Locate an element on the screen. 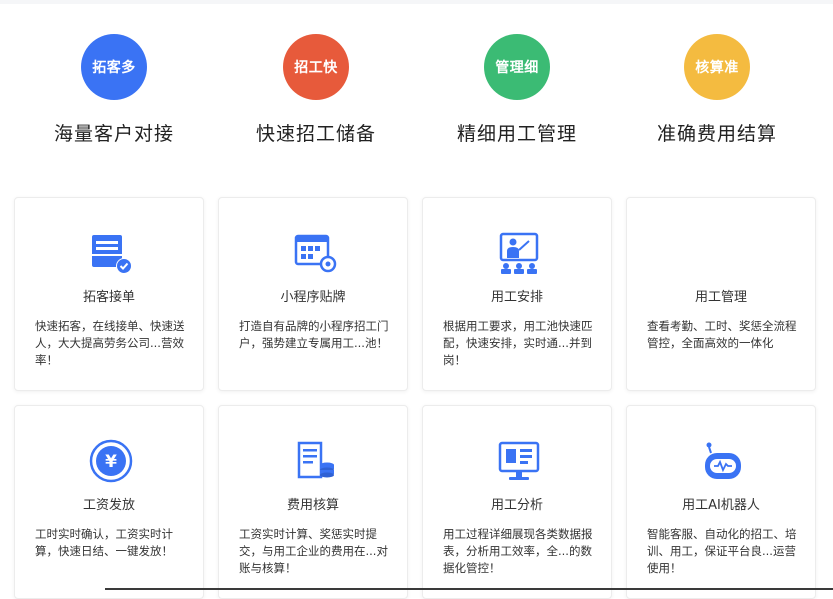 The width and height of the screenshot is (833, 599). card-payroll: ¥ 工资发放 工时实时确认，工资实时计算，快速日结、一键发放！ is located at coordinates (109, 502).